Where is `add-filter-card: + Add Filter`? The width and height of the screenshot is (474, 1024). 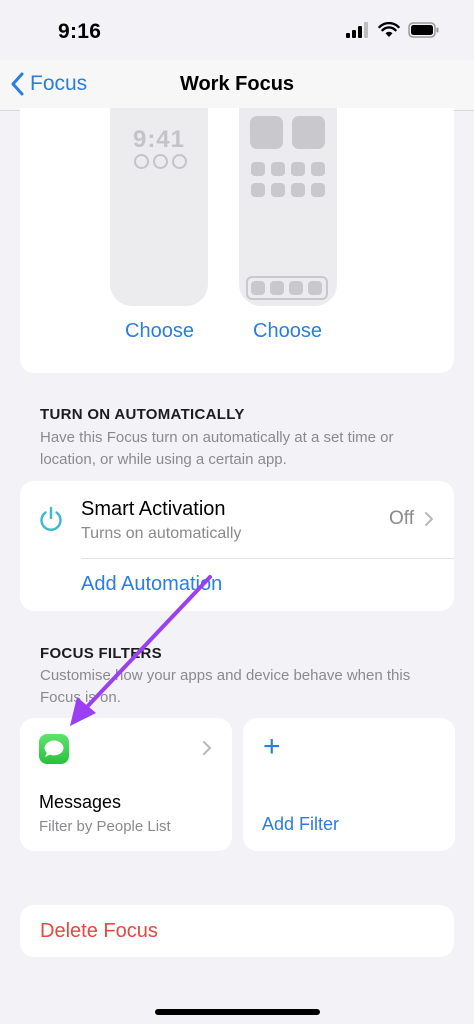
add-filter-card: + Add Filter is located at coordinates (349, 784).